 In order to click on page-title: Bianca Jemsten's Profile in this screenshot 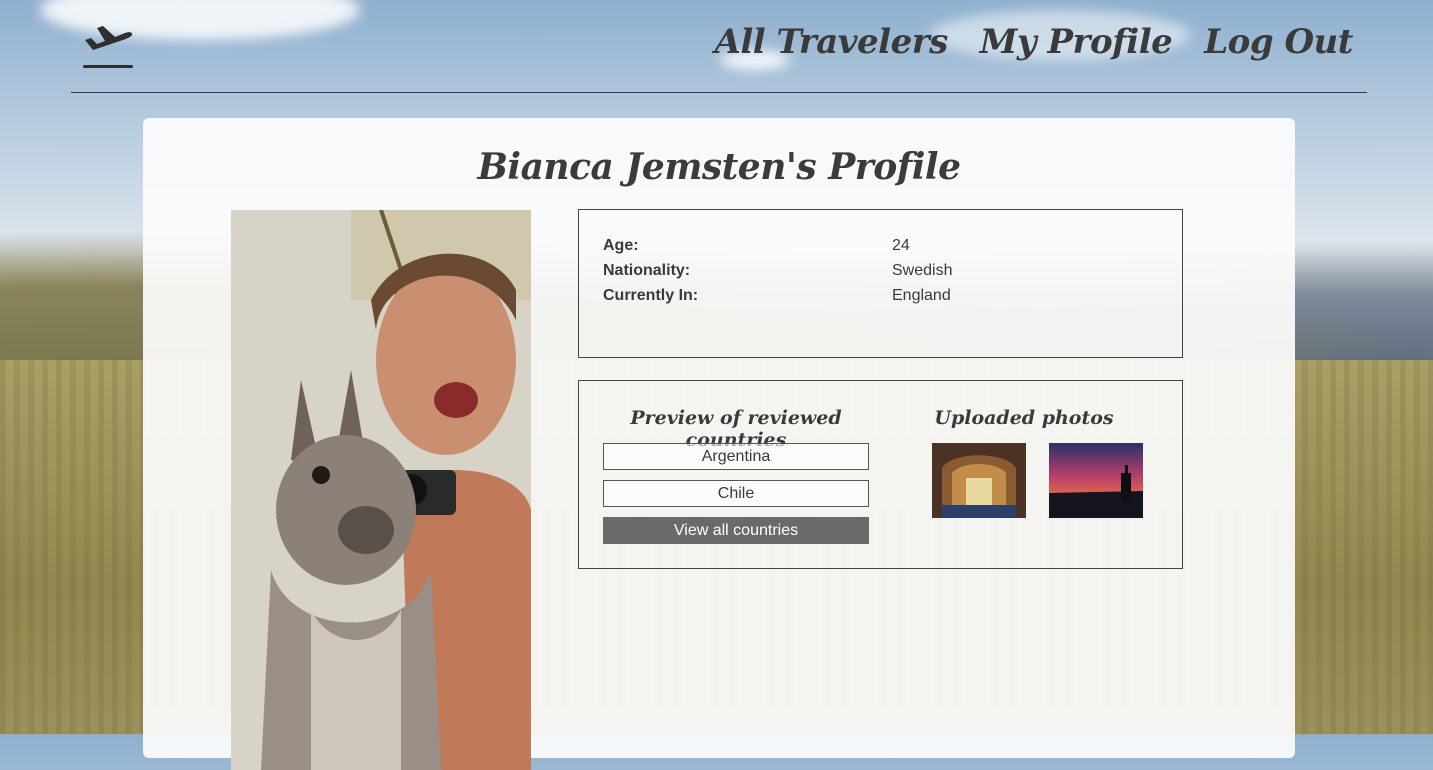, I will do `click(719, 167)`.